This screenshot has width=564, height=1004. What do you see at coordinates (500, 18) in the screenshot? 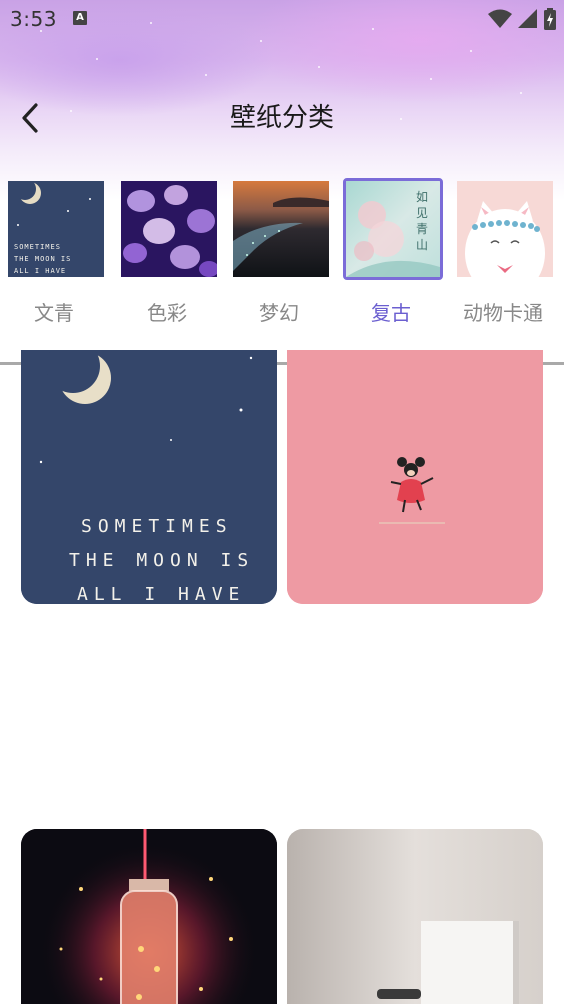
I see `wifi-icon` at bounding box center [500, 18].